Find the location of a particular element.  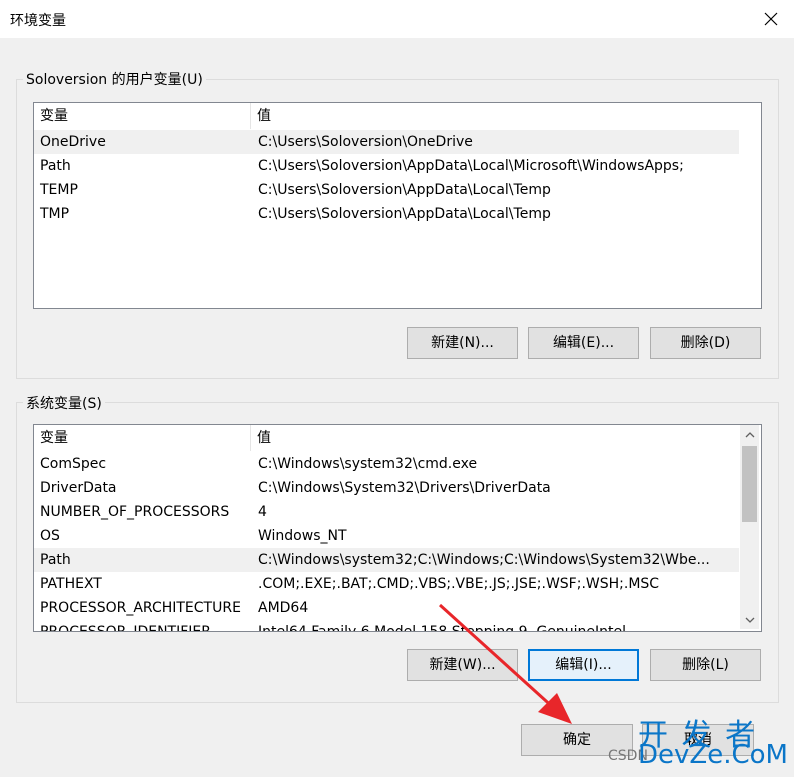

annotation-arrow-icon is located at coordinates (505, 663).